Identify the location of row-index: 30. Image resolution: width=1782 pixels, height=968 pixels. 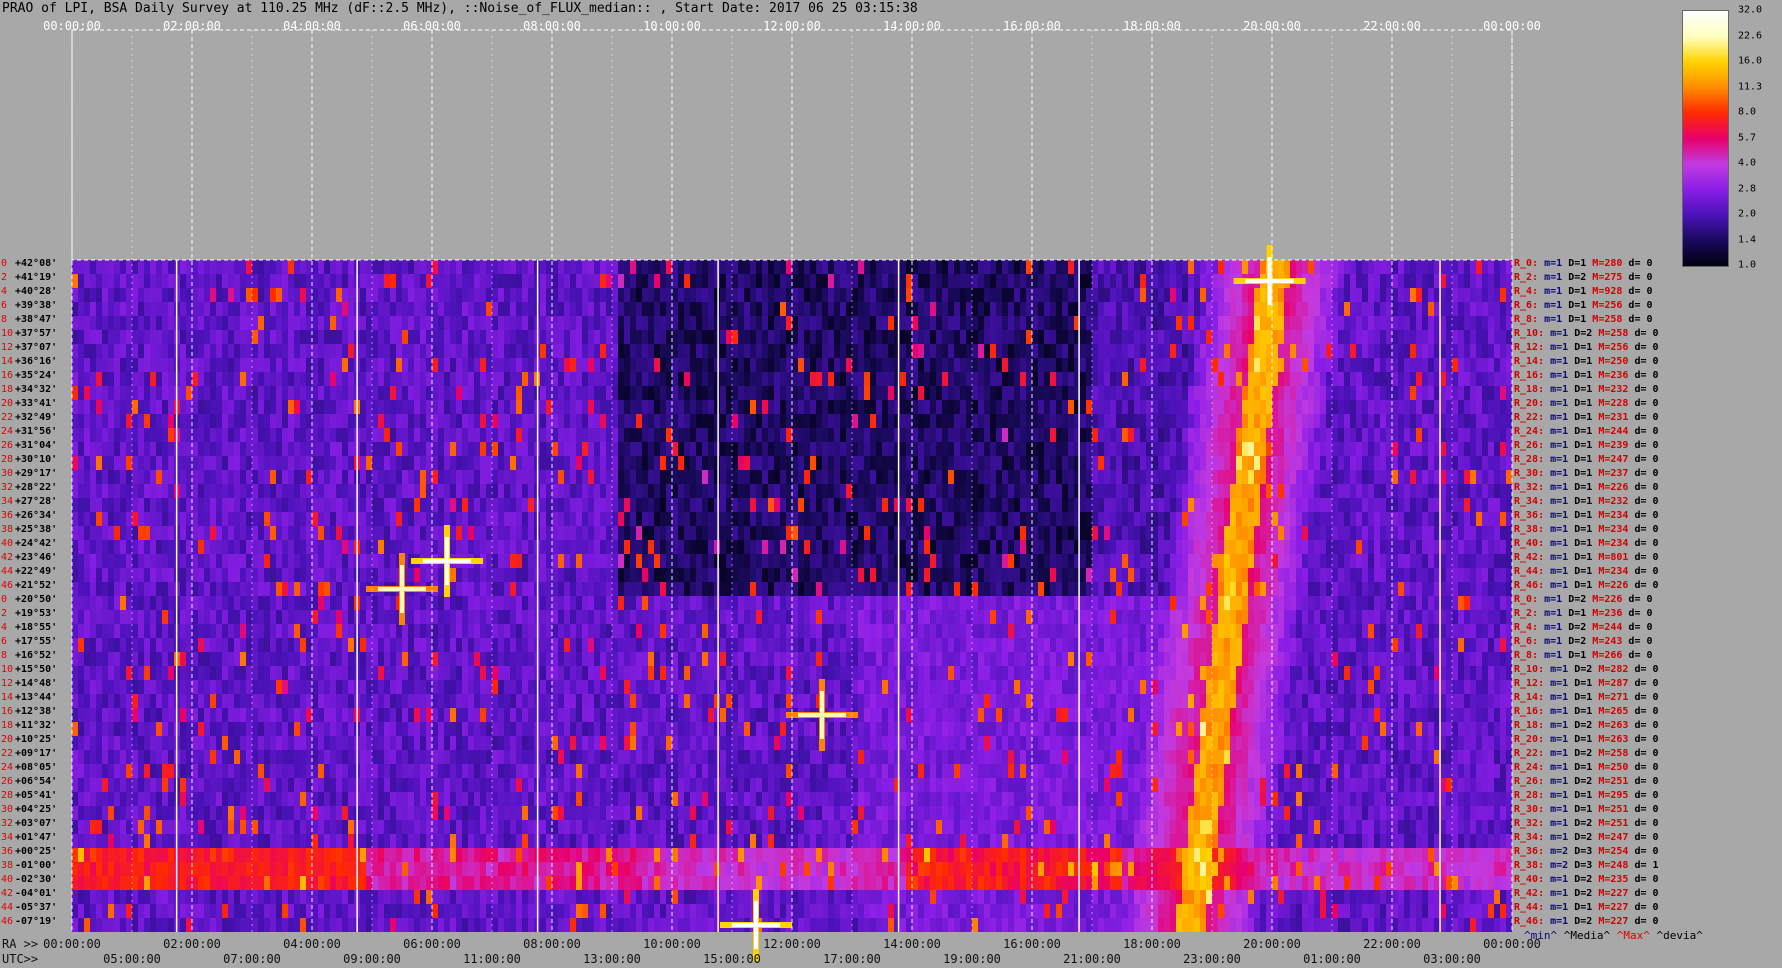
(7, 809).